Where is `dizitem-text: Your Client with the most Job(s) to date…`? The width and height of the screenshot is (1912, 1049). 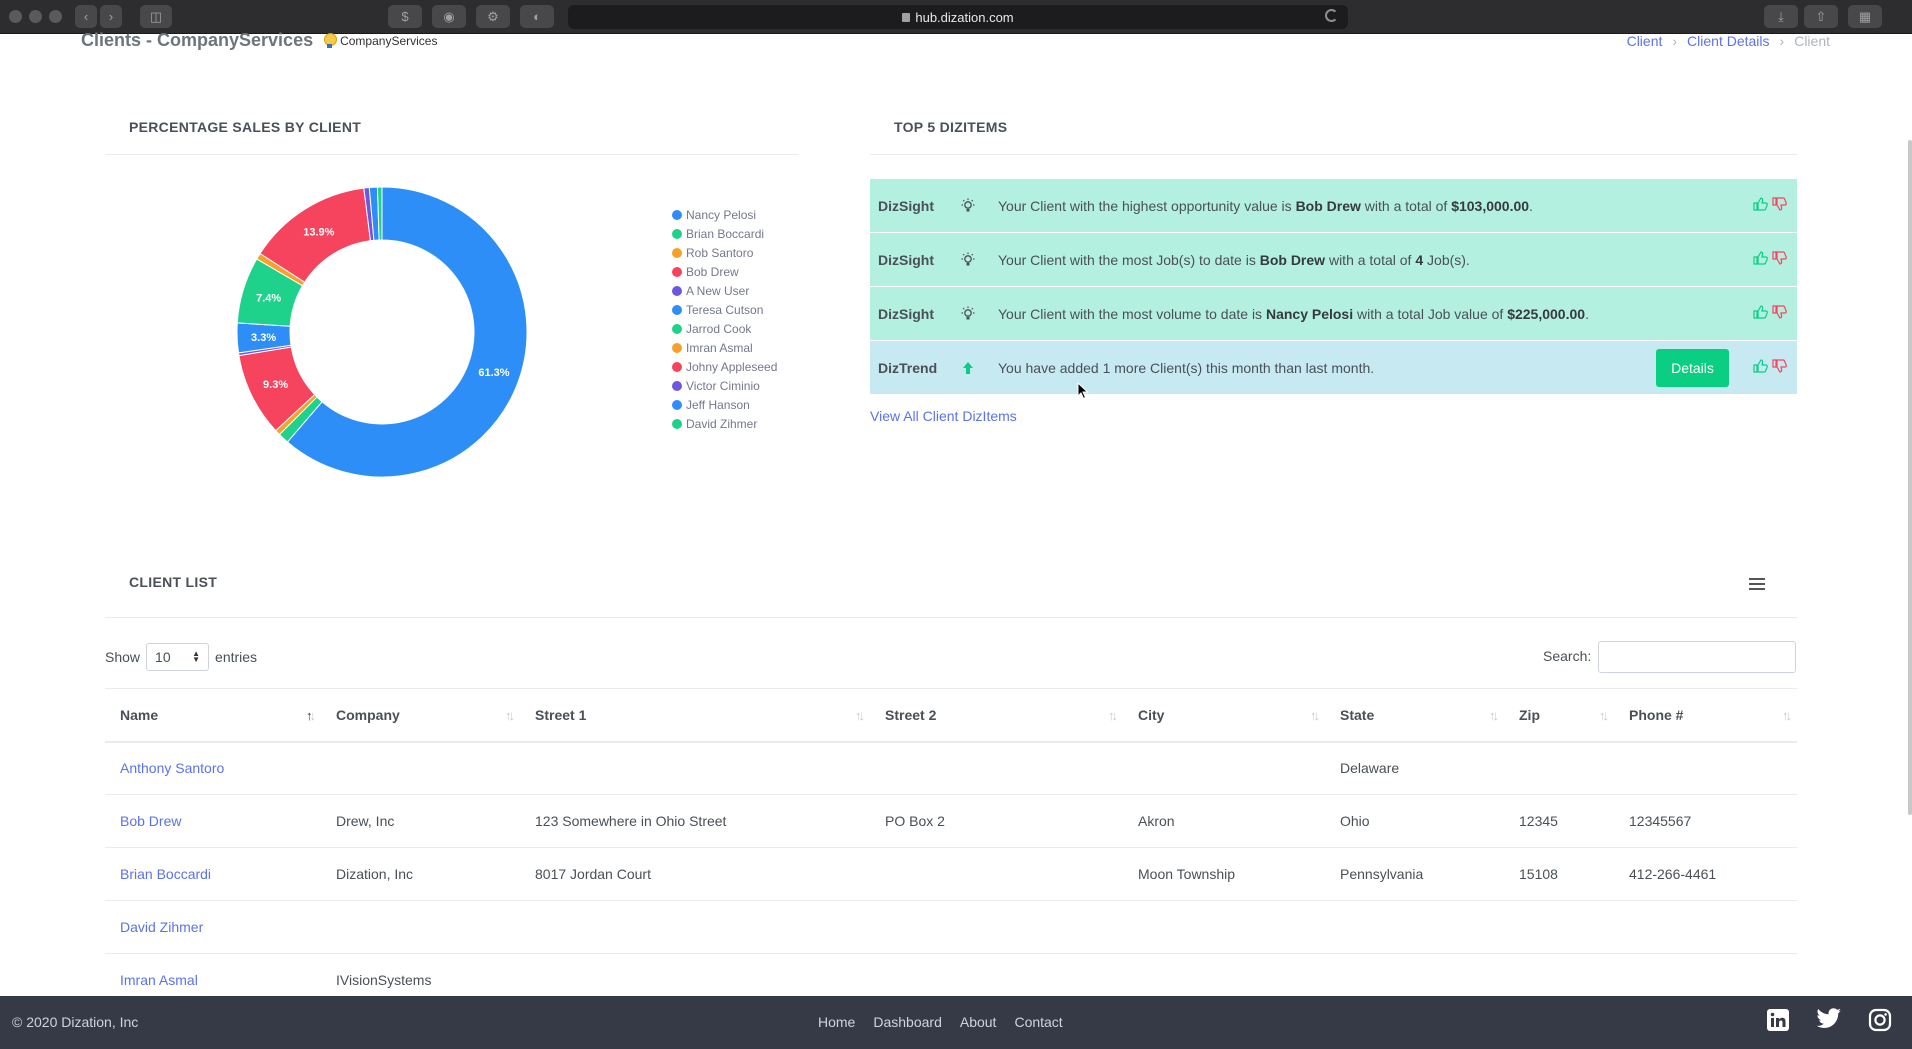
dizitem-text: Your Client with the most Job(s) to date… is located at coordinates (1234, 259).